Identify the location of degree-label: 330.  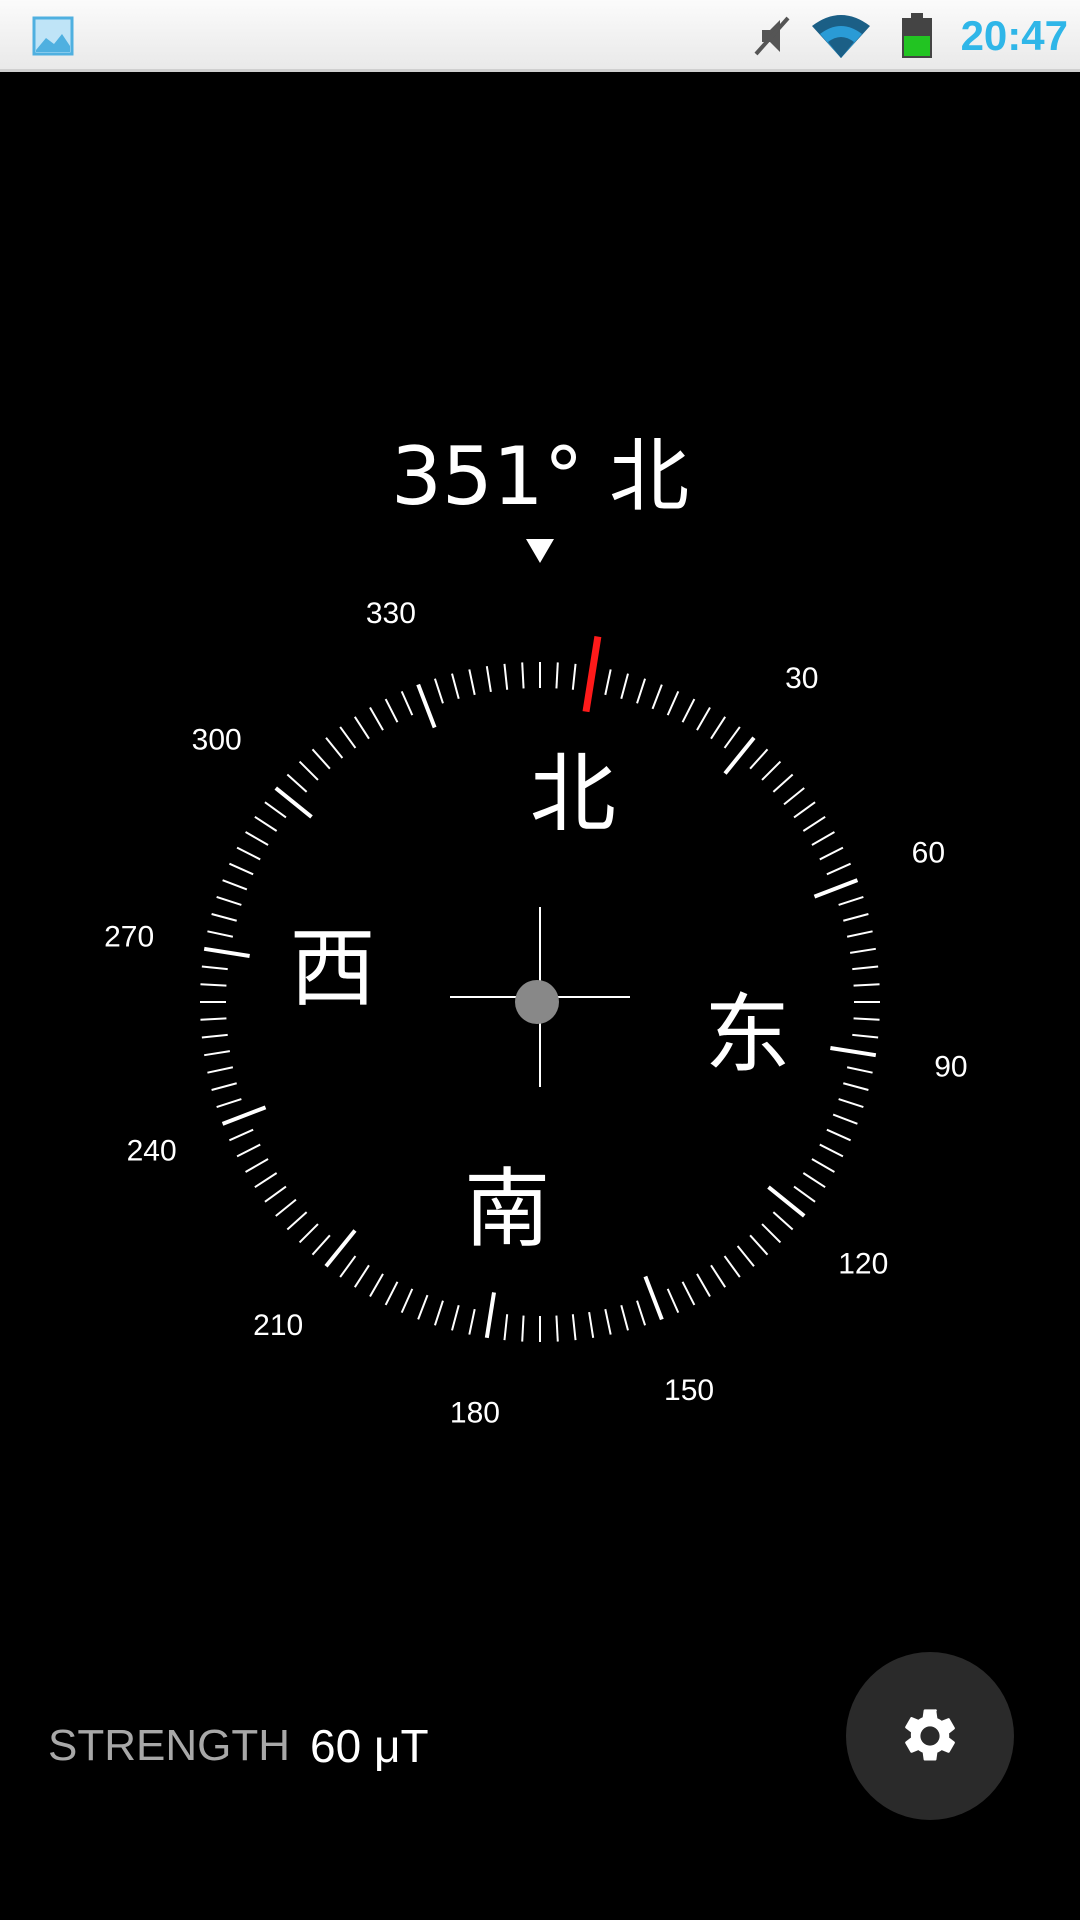
(391, 613).